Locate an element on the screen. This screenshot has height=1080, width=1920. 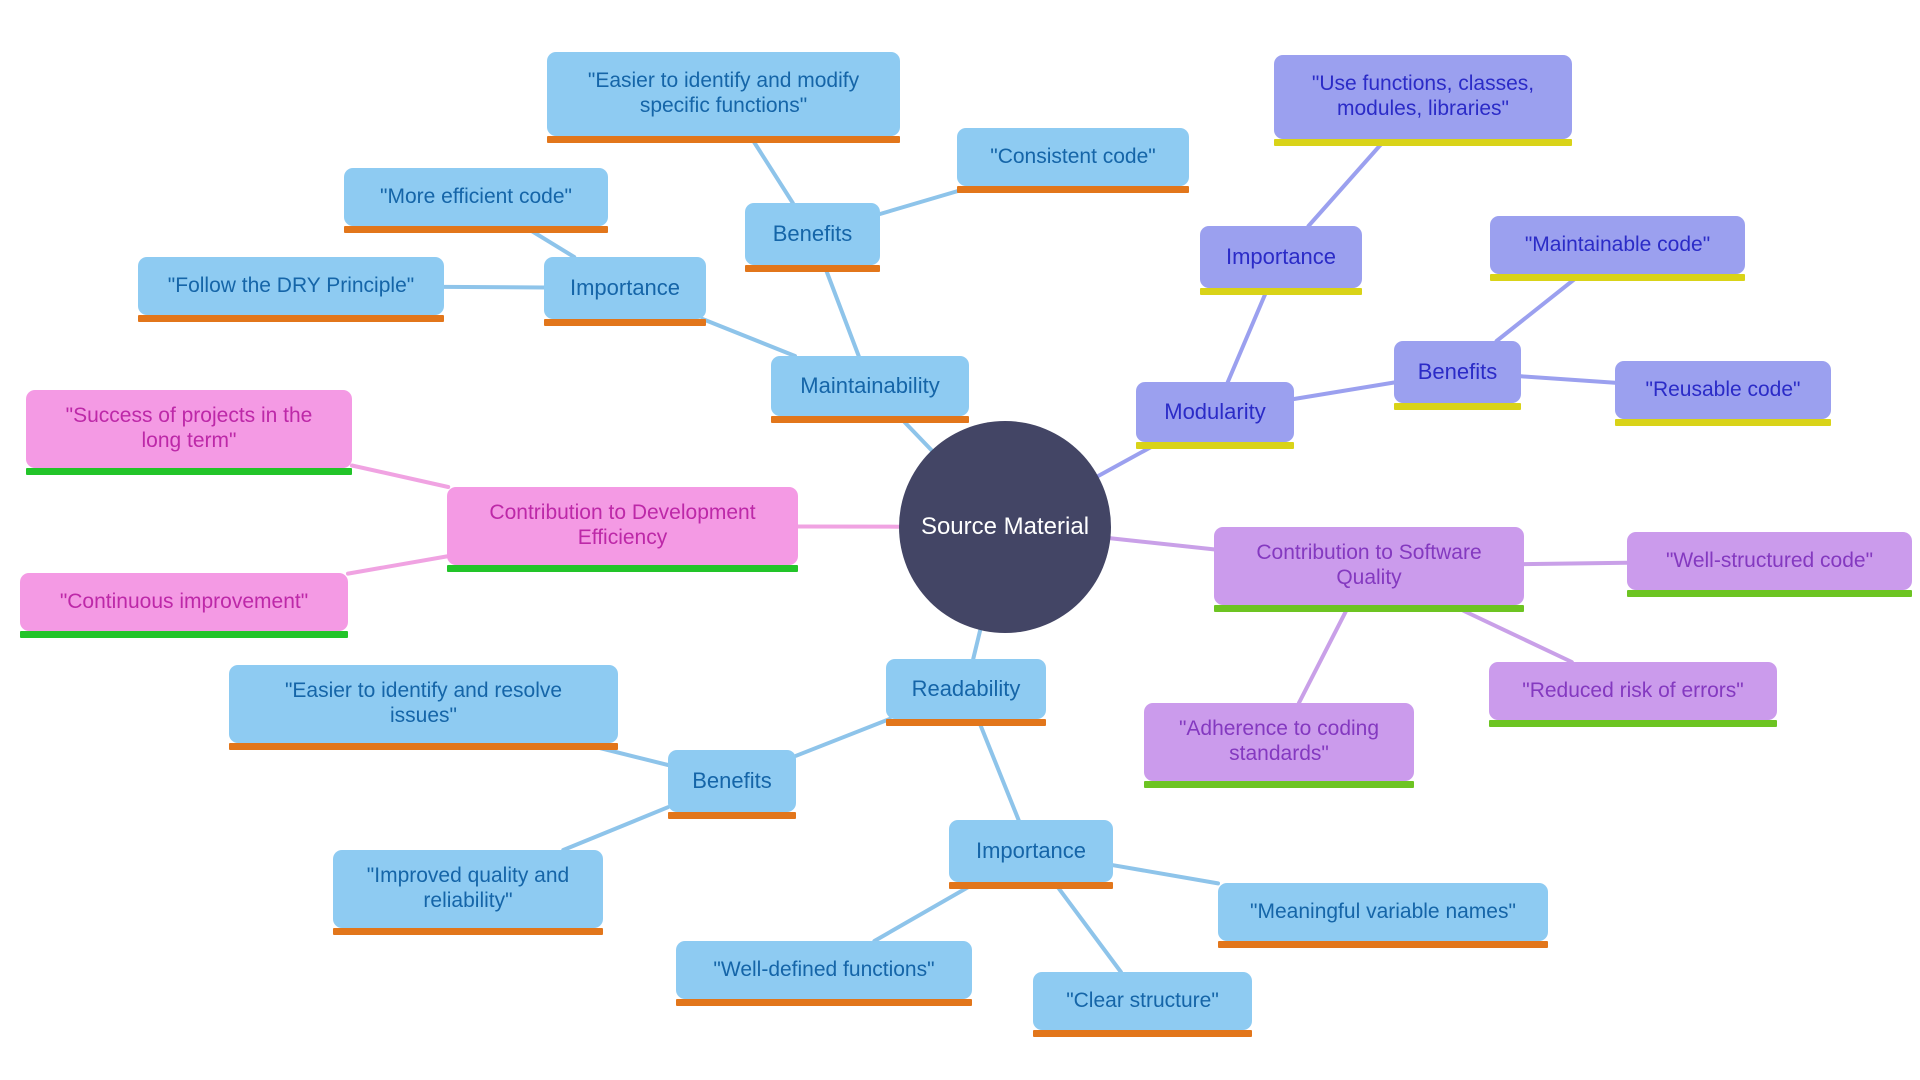
node-label-mod_importance: Importance is located at coordinates (1281, 257).